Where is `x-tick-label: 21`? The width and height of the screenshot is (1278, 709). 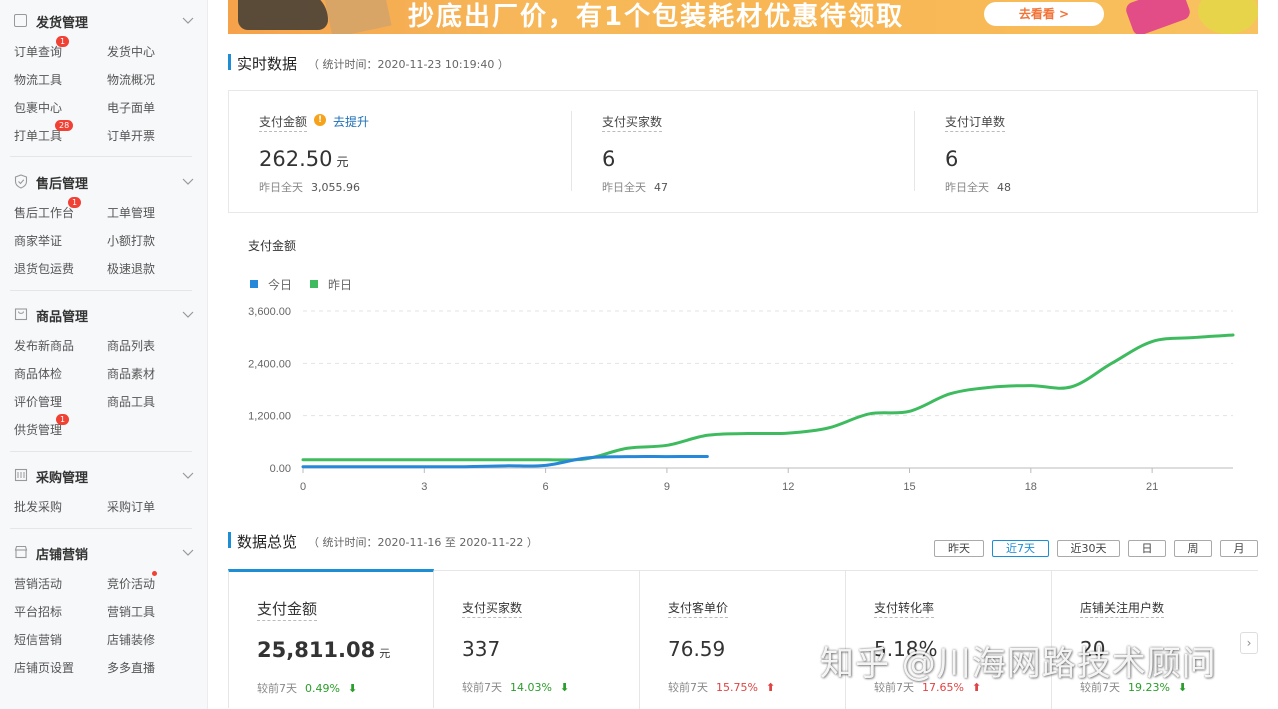 x-tick-label: 21 is located at coordinates (1152, 487).